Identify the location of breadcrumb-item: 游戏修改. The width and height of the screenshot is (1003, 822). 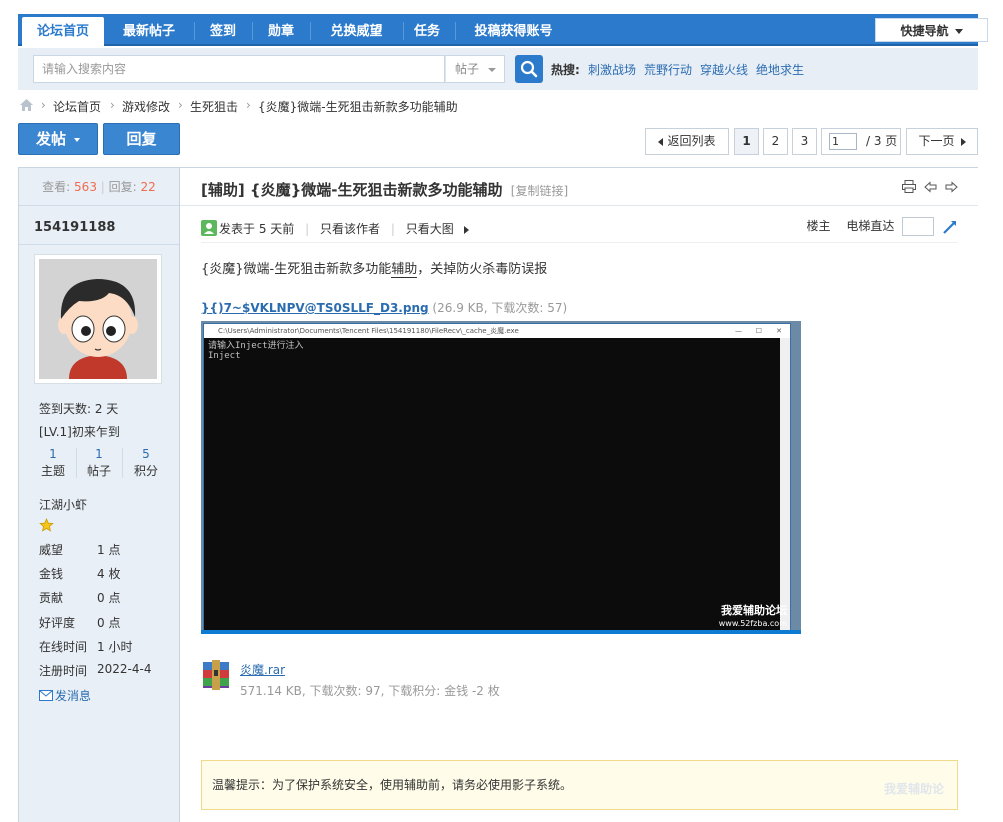
(146, 106).